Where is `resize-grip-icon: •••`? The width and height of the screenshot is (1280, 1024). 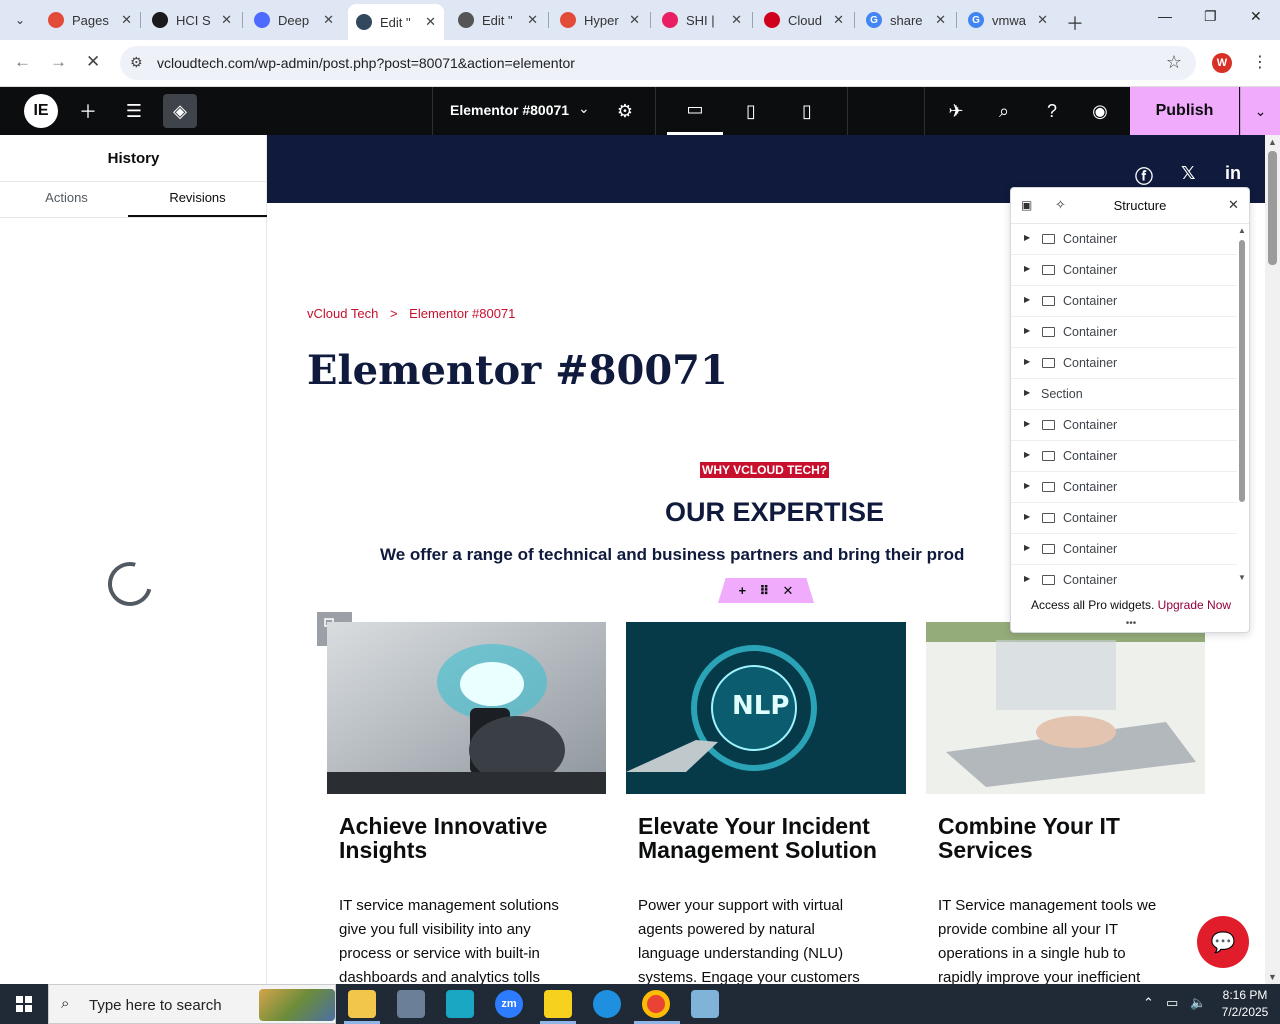 resize-grip-icon: ••• is located at coordinates (1130, 623).